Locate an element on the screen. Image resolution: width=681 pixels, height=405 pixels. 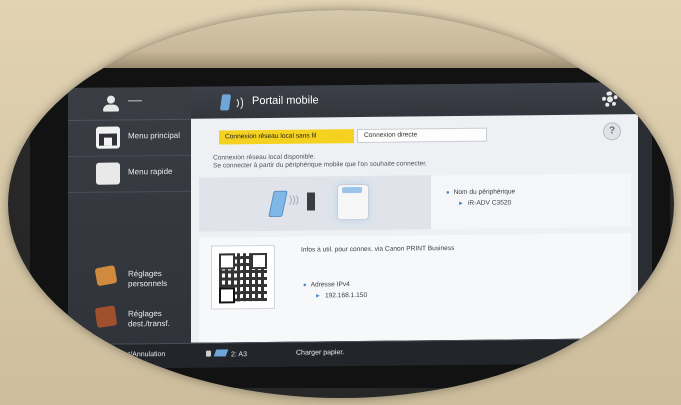
printer-icon is located at coordinates (353, 202).